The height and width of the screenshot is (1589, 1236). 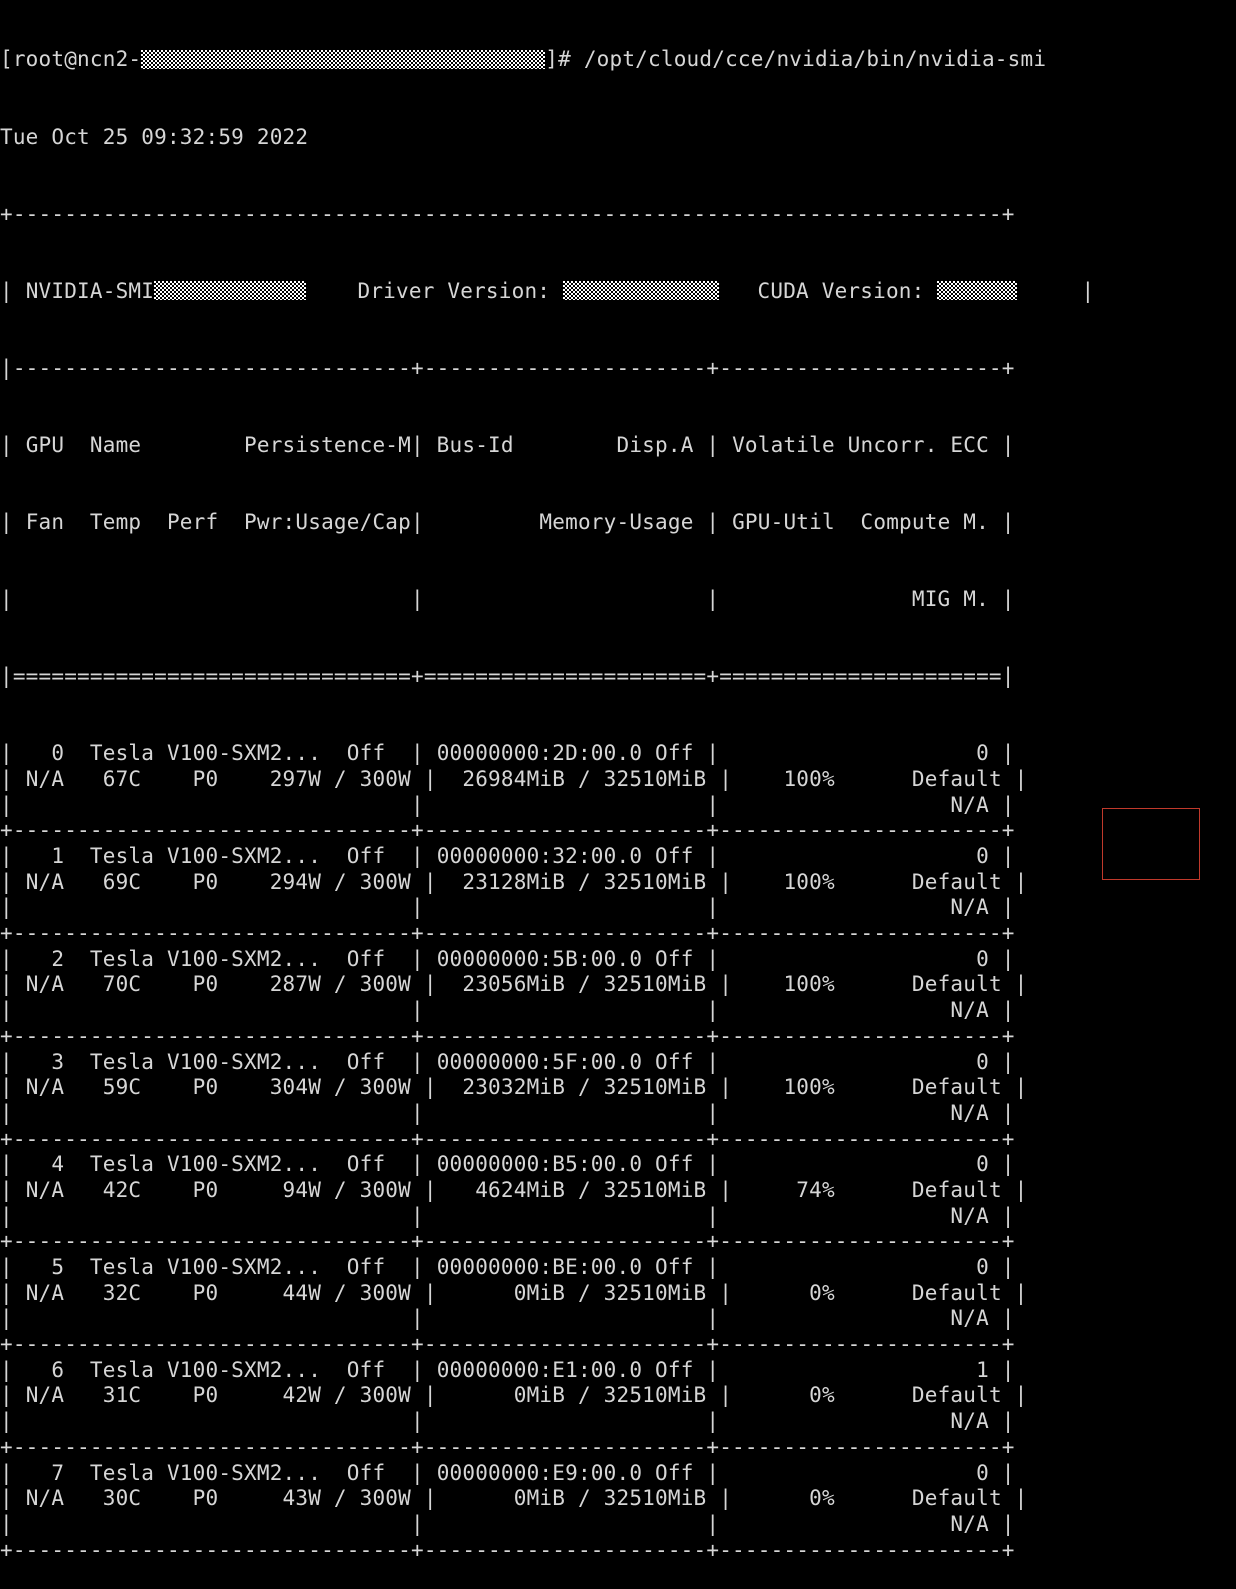 I want to click on col-header-gpu-name-persistence: GPU Name Persistence-M, so click(x=218, y=444).